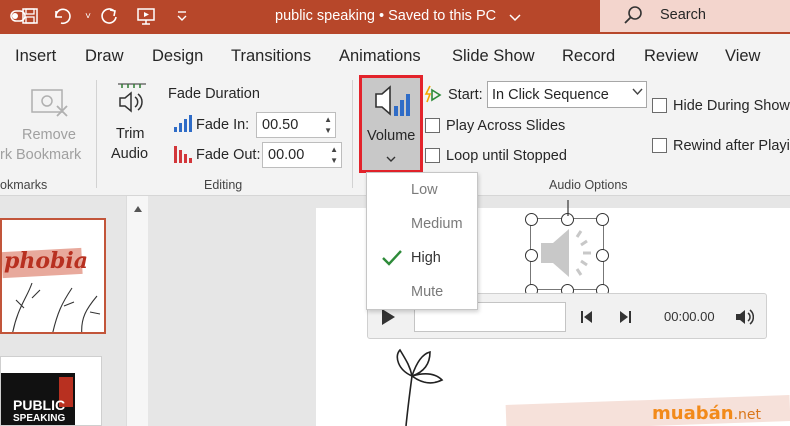  What do you see at coordinates (24, 185) in the screenshot?
I see `bookmarks-group-label: okmarks` at bounding box center [24, 185].